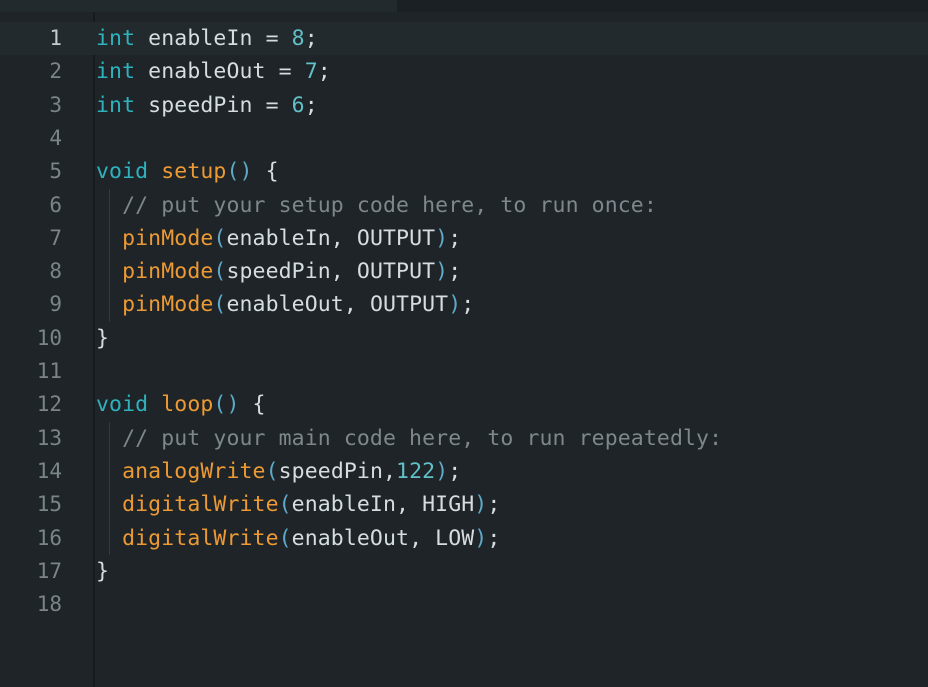  I want to click on line-number: 18, so click(49, 604).